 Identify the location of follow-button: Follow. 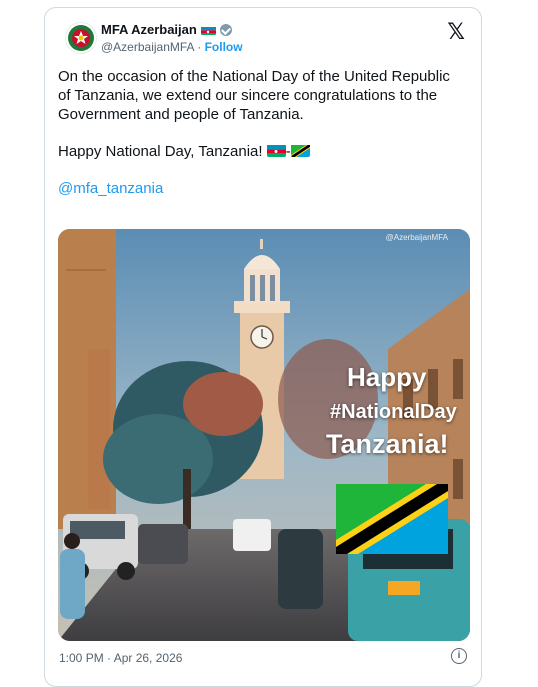
(224, 47).